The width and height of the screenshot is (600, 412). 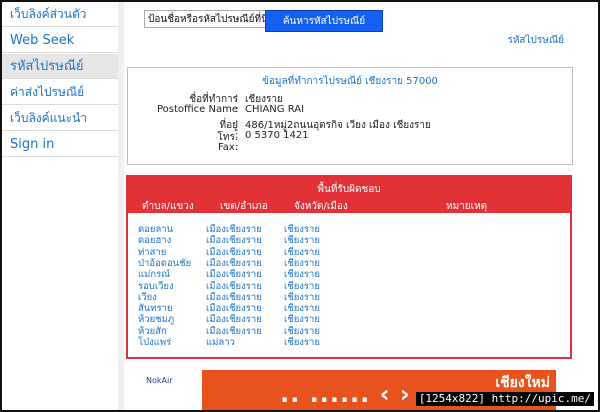 What do you see at coordinates (350, 81) in the screenshot?
I see `postoffice-title: ข้อมูลที่ทำการไปรษณีย์ เชียงราย 57000` at bounding box center [350, 81].